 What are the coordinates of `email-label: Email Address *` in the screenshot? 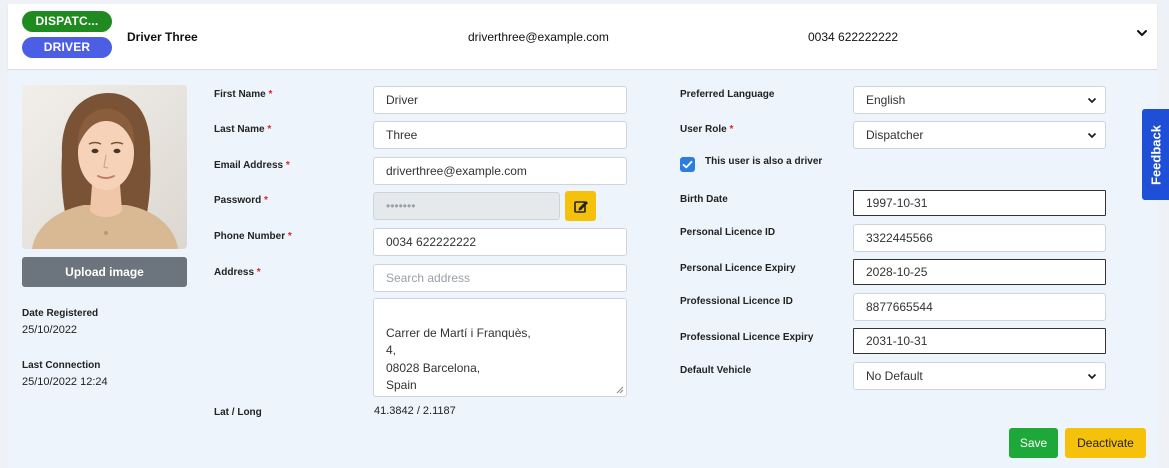 It's located at (252, 165).